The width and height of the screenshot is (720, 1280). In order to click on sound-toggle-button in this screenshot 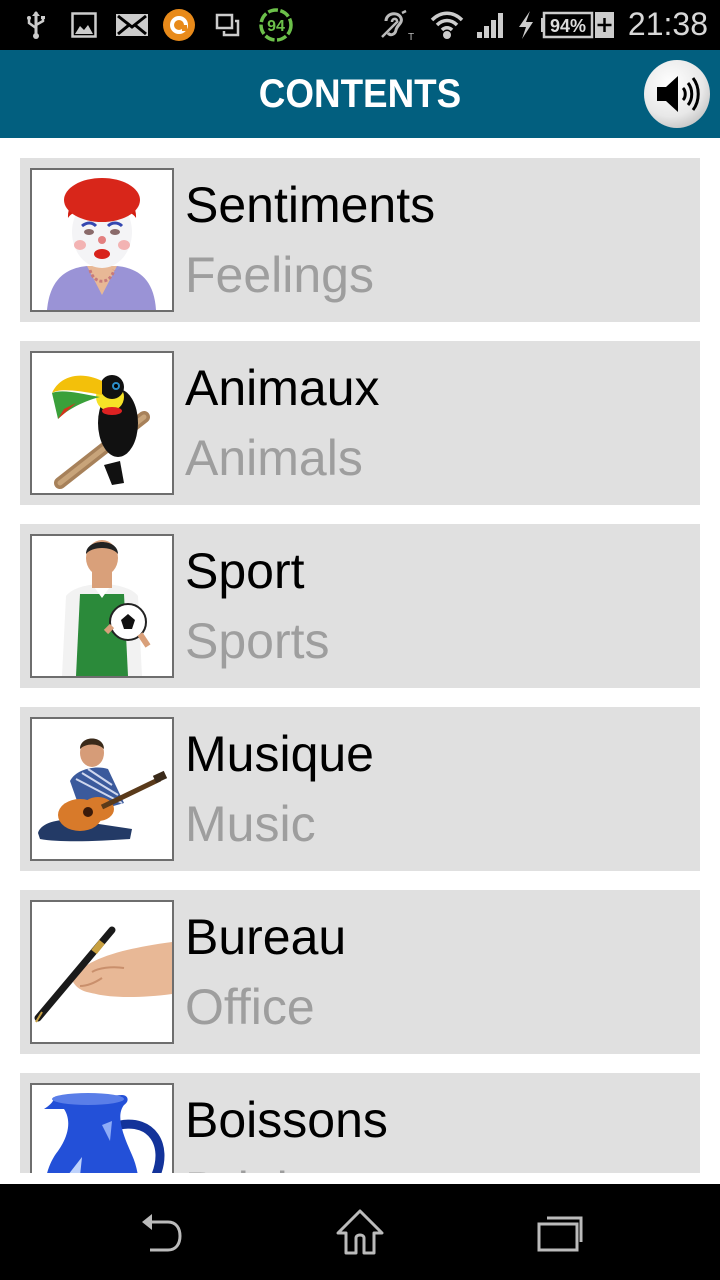, I will do `click(677, 94)`.